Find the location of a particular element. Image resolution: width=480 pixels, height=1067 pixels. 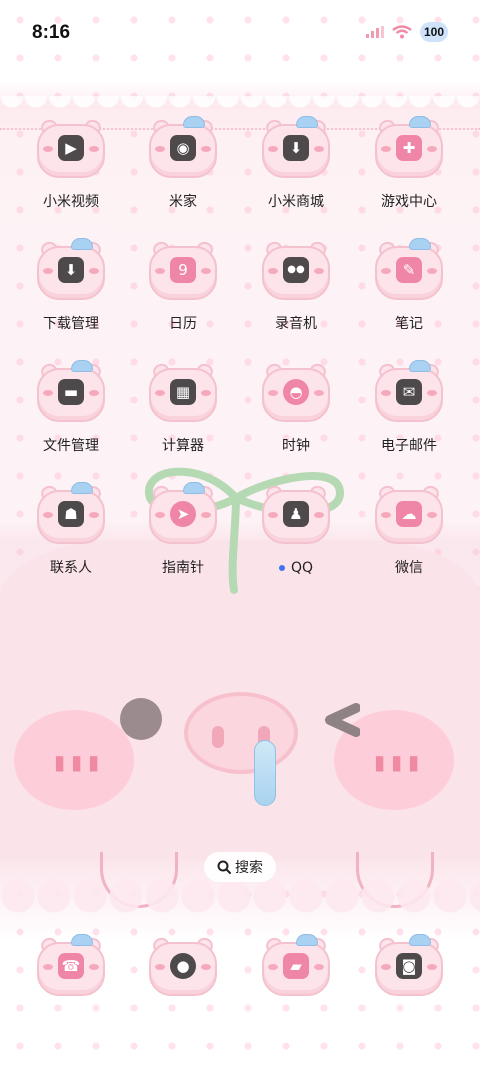

app-label: 小米商城 is located at coordinates (296, 202).